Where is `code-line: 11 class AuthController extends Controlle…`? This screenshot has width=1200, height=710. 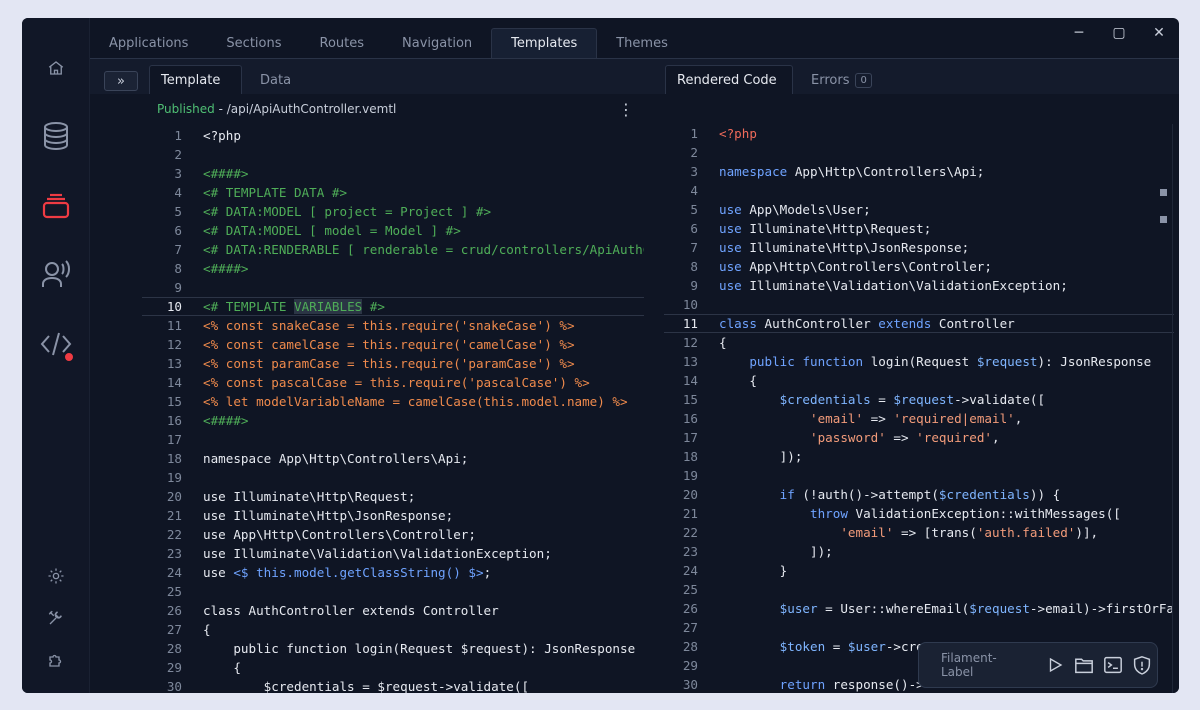
code-line: 11 class AuthController extends Controlle… is located at coordinates (919, 323).